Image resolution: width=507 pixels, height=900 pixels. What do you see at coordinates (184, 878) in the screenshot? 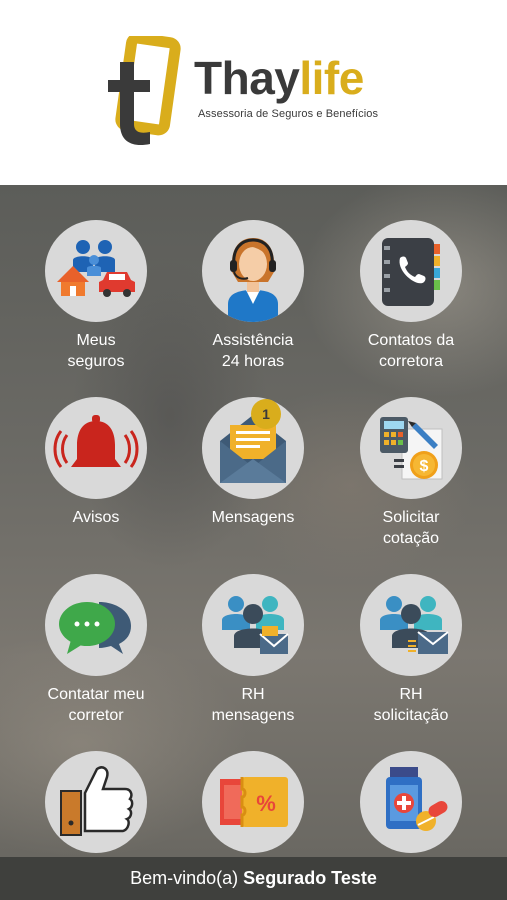
I see `welcome-greeting: Bem-vindo(a)` at bounding box center [184, 878].